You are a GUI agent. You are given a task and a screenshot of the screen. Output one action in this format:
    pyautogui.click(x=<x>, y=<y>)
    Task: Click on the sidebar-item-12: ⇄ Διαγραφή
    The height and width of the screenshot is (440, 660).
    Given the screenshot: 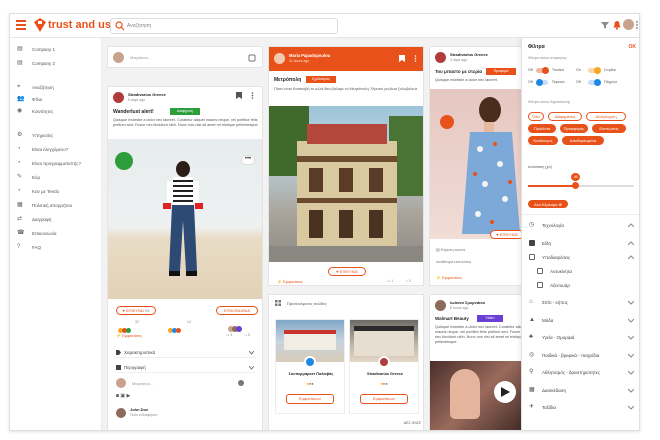 What is the action you would take?
    pyautogui.click(x=56, y=220)
    